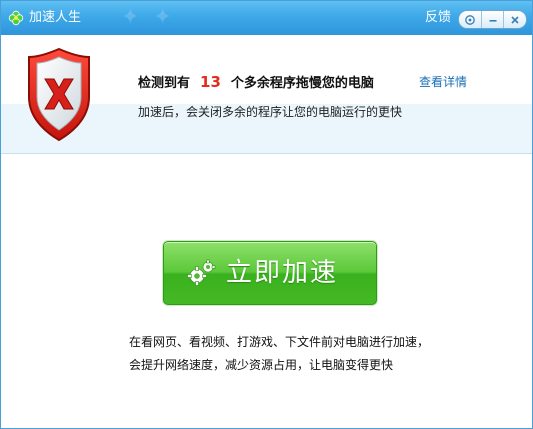 Image resolution: width=533 pixels, height=429 pixels. I want to click on window-controls, so click(492, 19).